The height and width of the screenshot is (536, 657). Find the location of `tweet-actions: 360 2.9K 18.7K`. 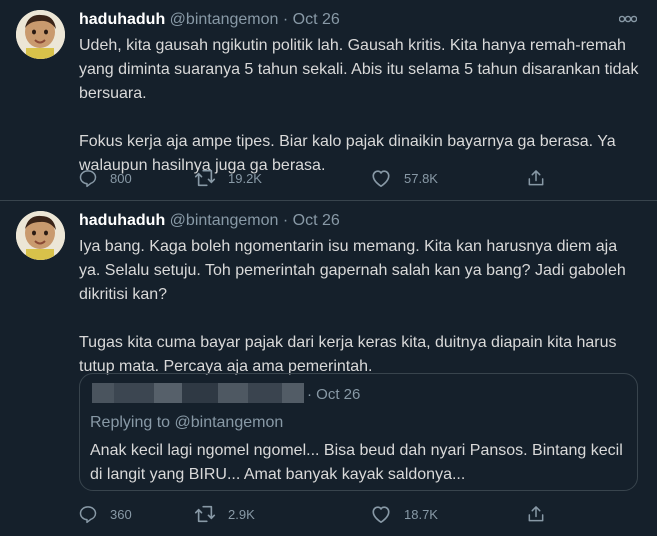

tweet-actions: 360 2.9K 18.7K is located at coordinates (313, 514).